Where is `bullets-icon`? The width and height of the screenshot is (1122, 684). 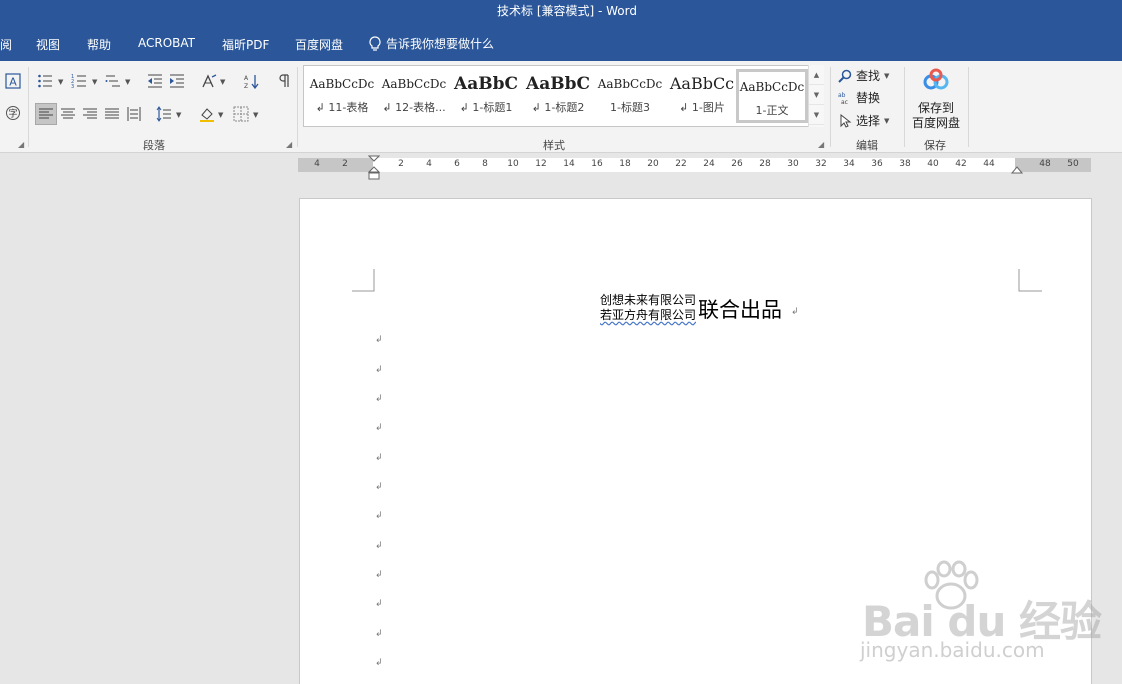 bullets-icon is located at coordinates (45, 81).